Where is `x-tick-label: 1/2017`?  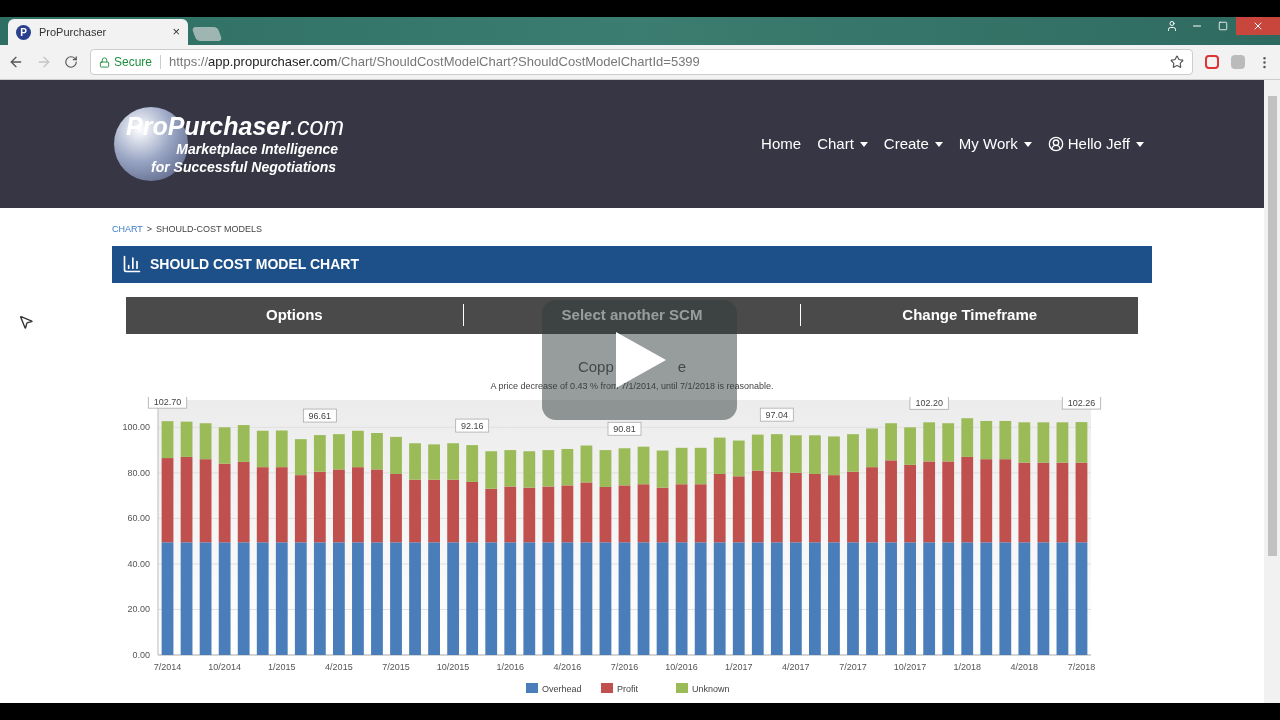
x-tick-label: 1/2017 is located at coordinates (739, 667).